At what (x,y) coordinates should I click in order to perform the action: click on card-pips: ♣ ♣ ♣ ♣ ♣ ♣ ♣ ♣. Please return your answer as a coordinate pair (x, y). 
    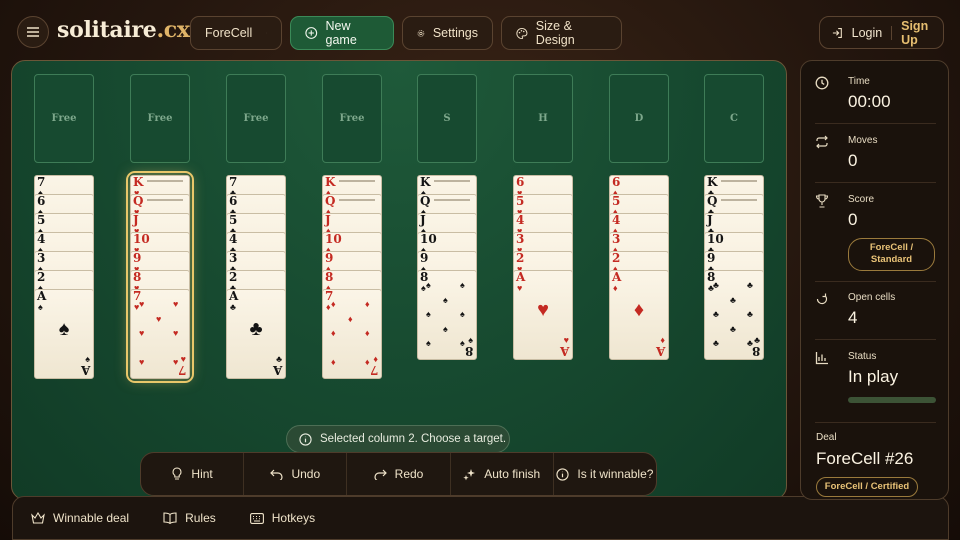
    Looking at the image, I should click on (733, 314).